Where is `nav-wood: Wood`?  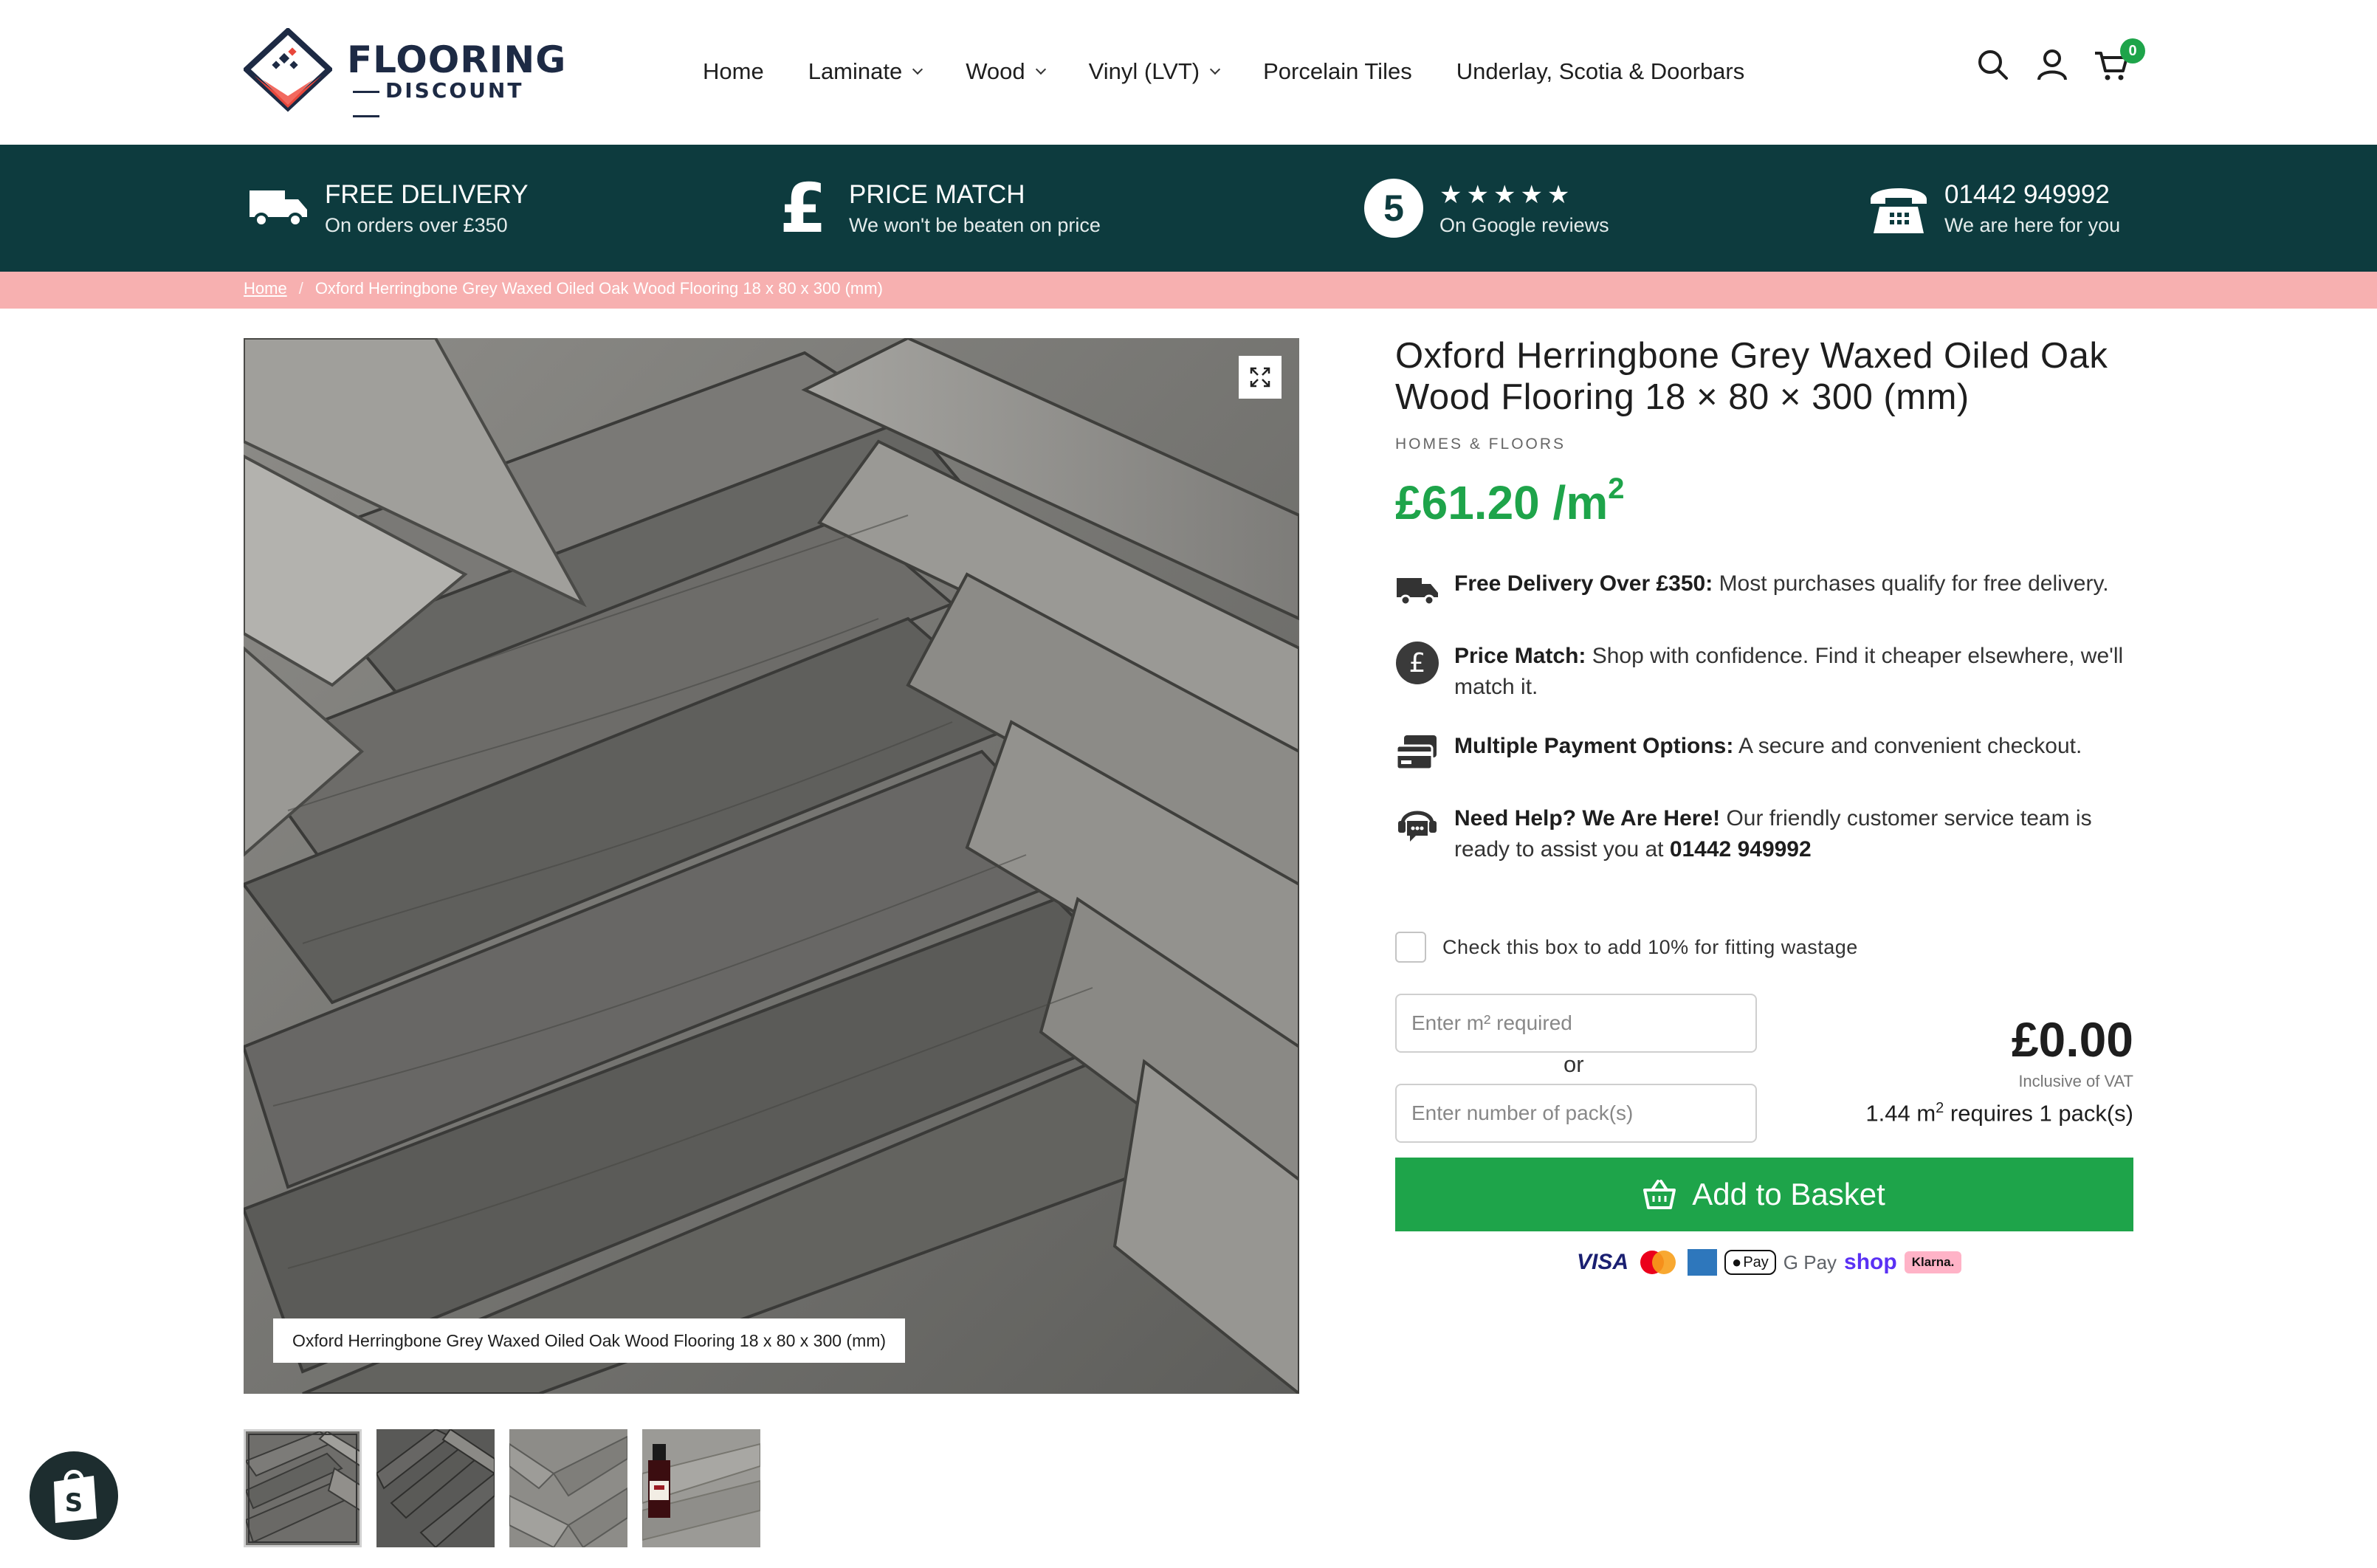 nav-wood: Wood is located at coordinates (1006, 72).